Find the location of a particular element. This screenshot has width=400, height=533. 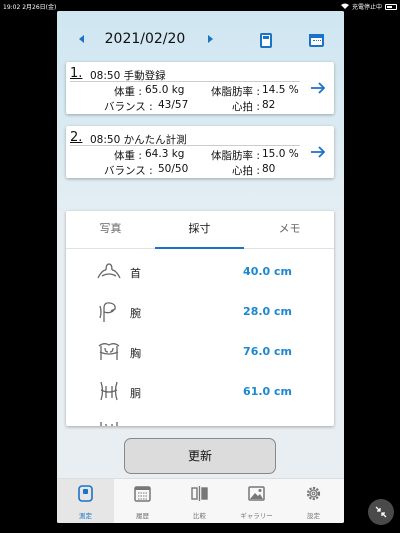

body-part-label: 胸 is located at coordinates (135, 353).